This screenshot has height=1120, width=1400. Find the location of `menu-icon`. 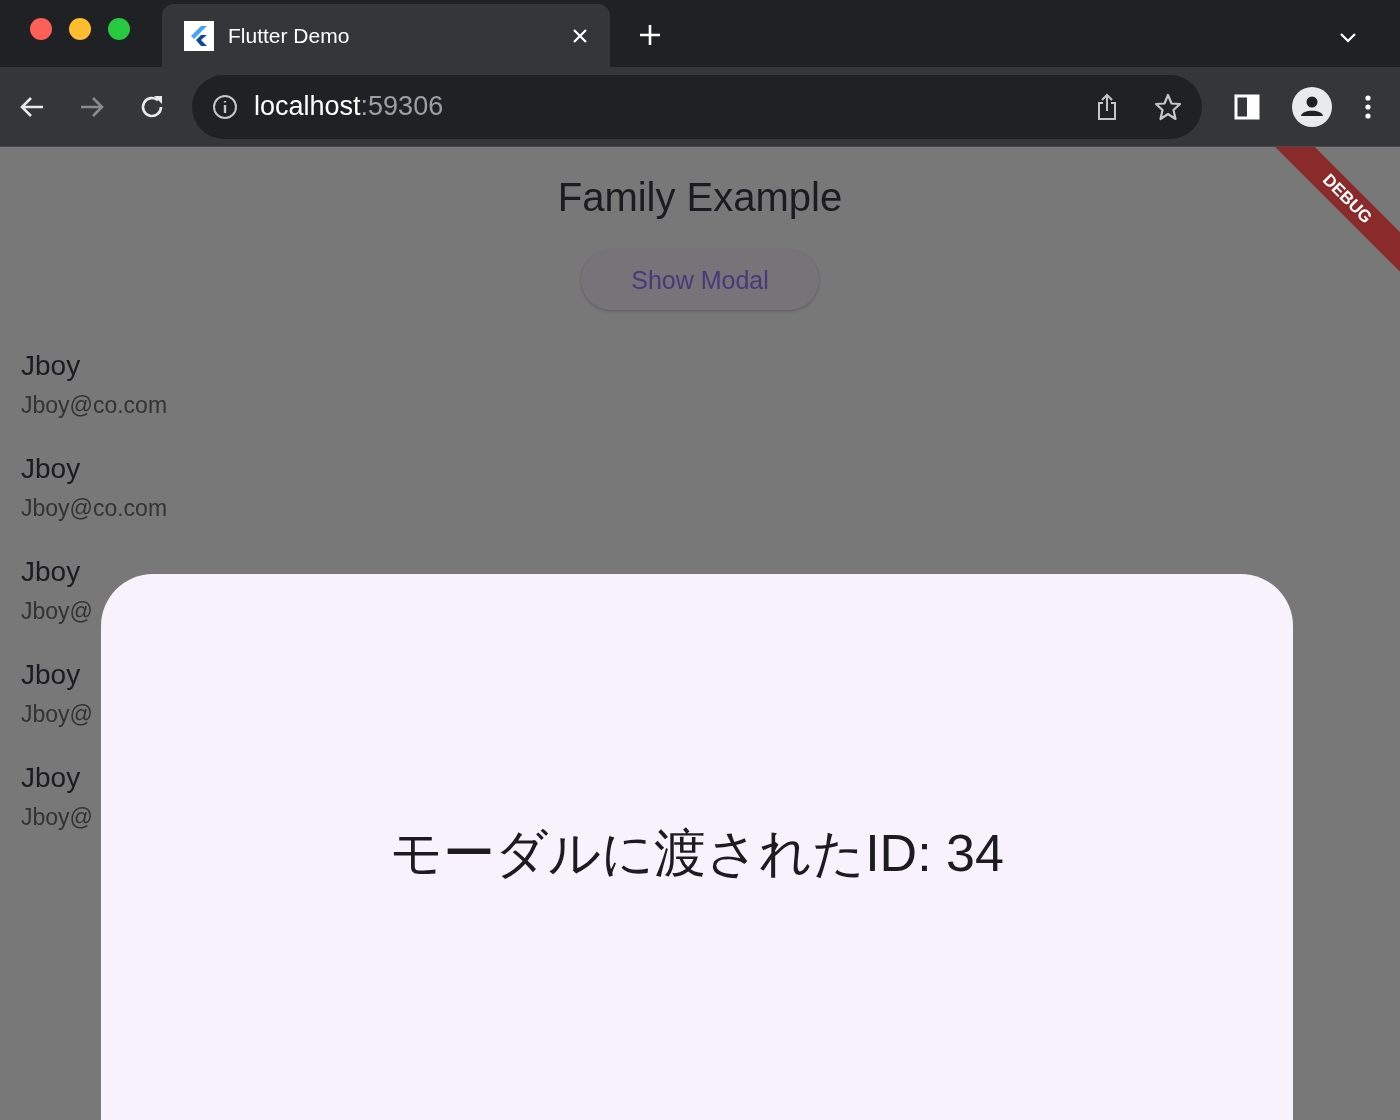

menu-icon is located at coordinates (1368, 106).